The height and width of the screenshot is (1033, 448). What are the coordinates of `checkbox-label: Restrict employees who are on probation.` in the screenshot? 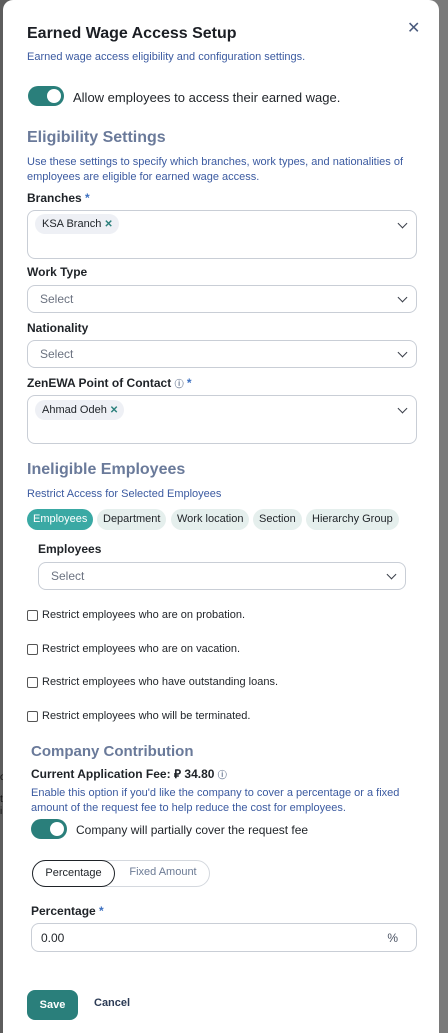 It's located at (143, 615).